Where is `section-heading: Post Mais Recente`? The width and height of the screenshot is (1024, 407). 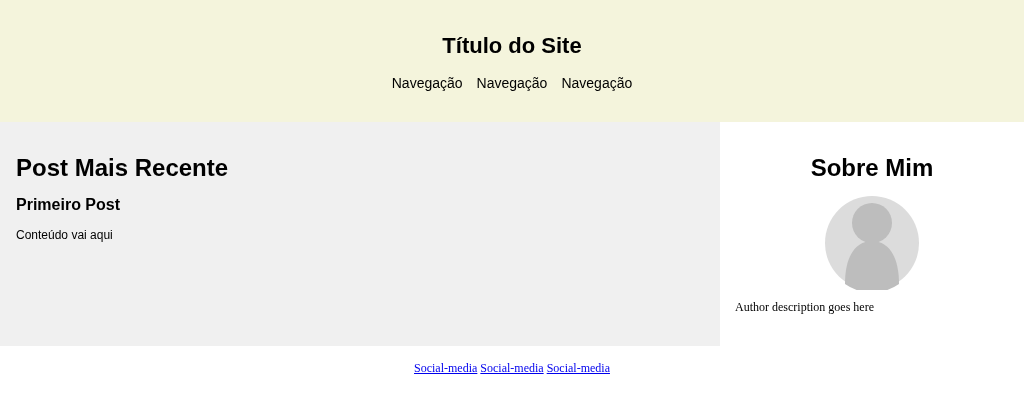 section-heading: Post Mais Recente is located at coordinates (123, 168).